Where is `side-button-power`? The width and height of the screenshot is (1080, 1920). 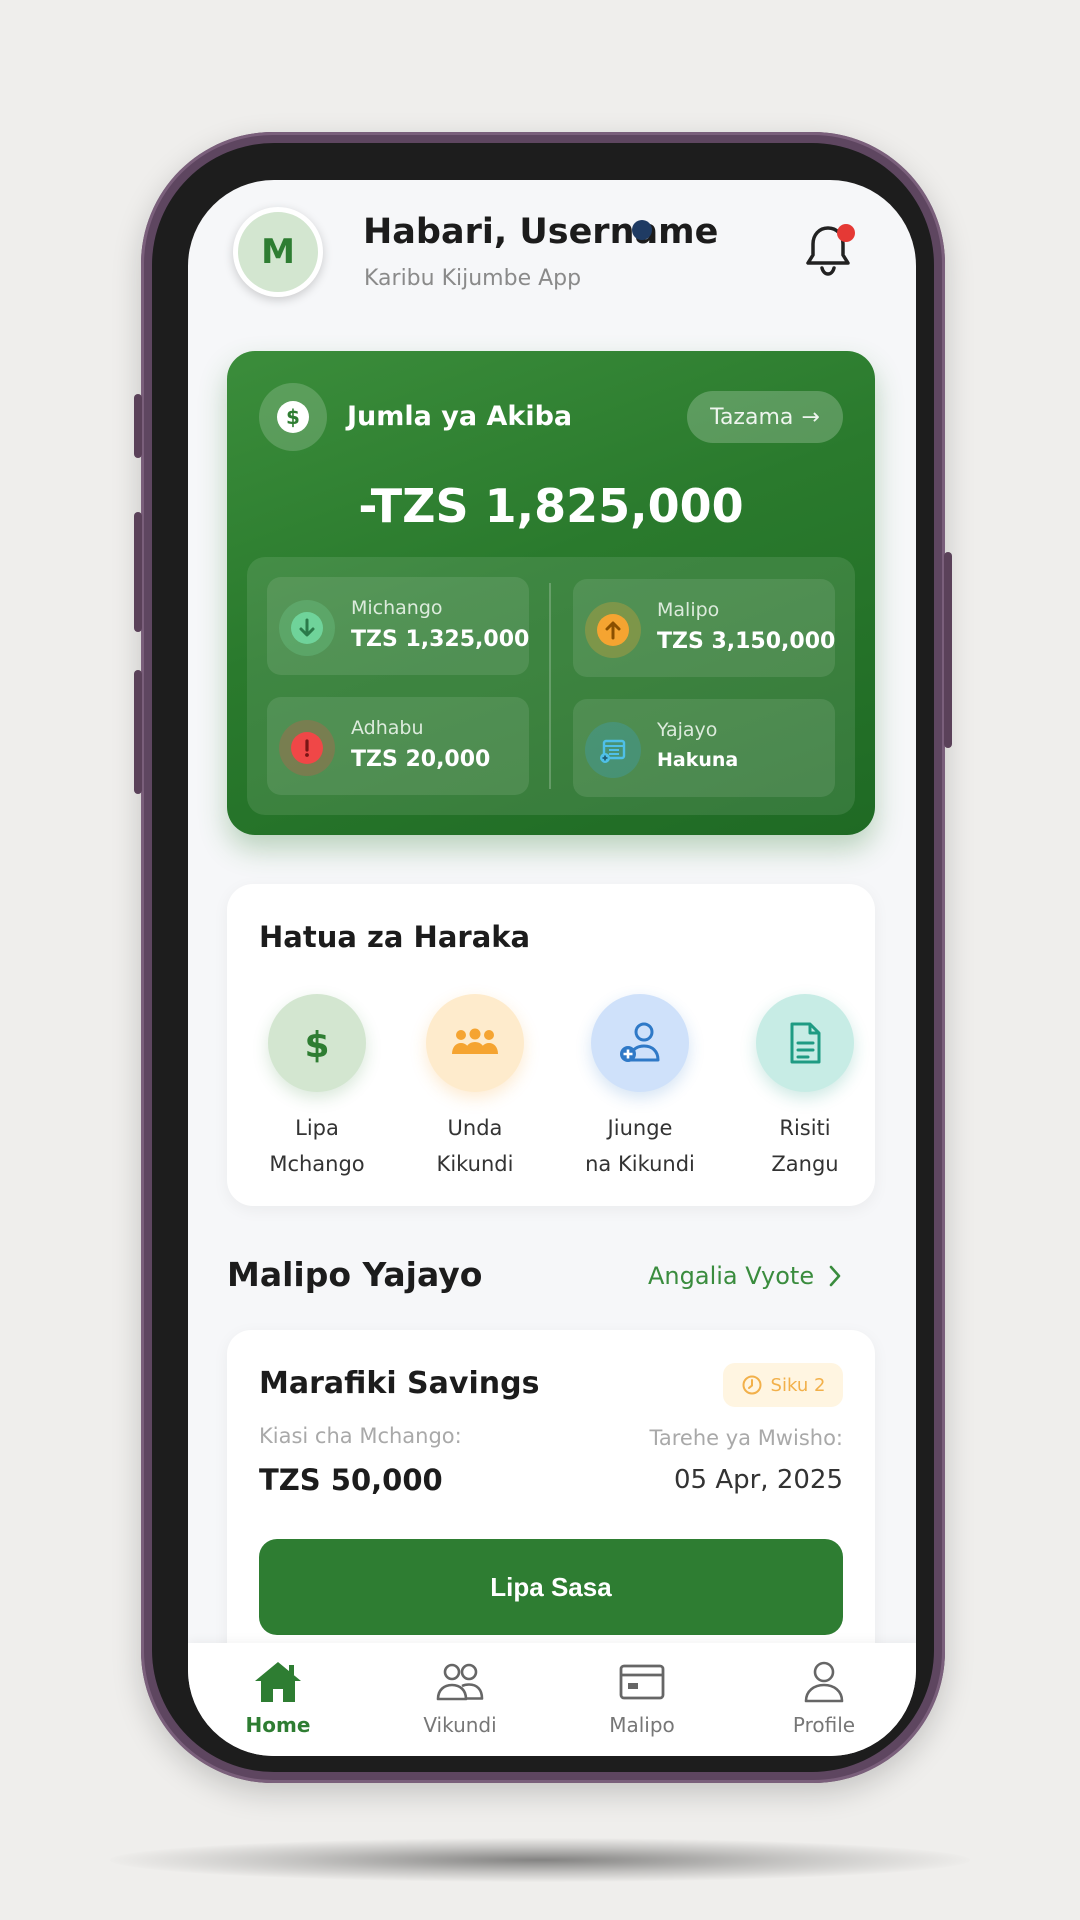
side-button-power is located at coordinates (948, 650).